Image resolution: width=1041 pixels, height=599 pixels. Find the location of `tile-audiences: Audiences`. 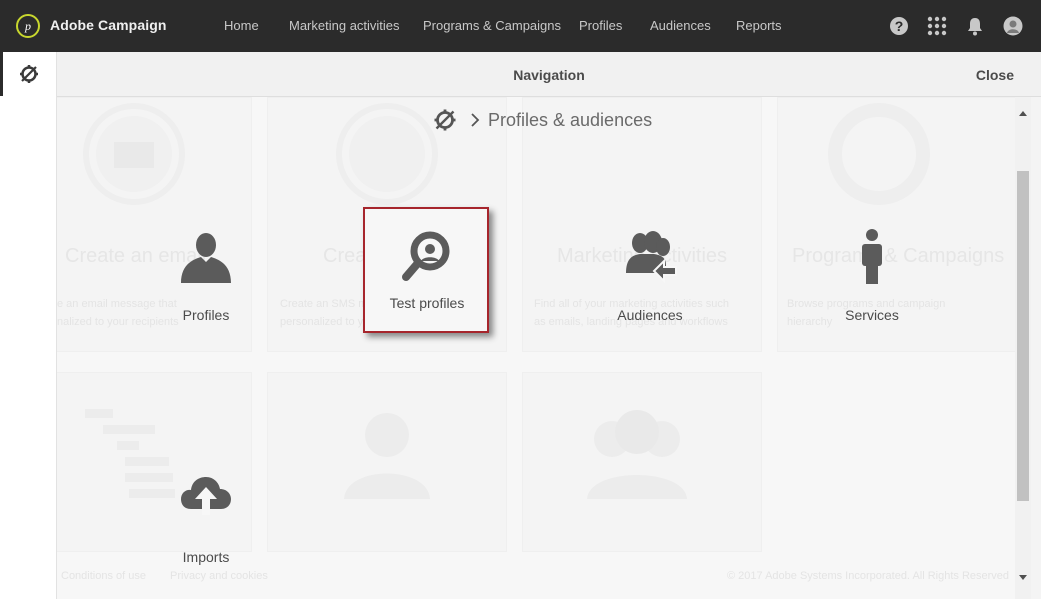

tile-audiences: Audiences is located at coordinates (650, 271).